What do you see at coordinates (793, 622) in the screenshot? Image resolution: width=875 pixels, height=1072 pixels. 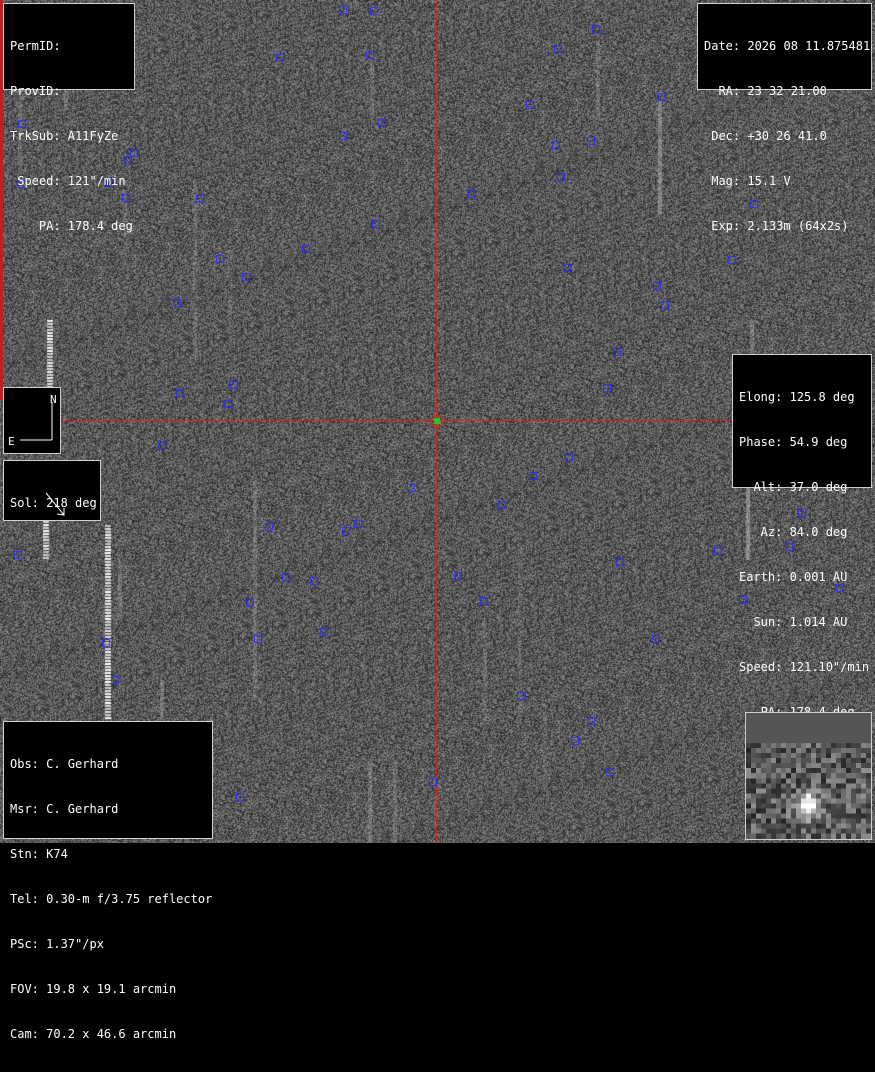 I see `info-line: Sun: 1.014 AU` at bounding box center [793, 622].